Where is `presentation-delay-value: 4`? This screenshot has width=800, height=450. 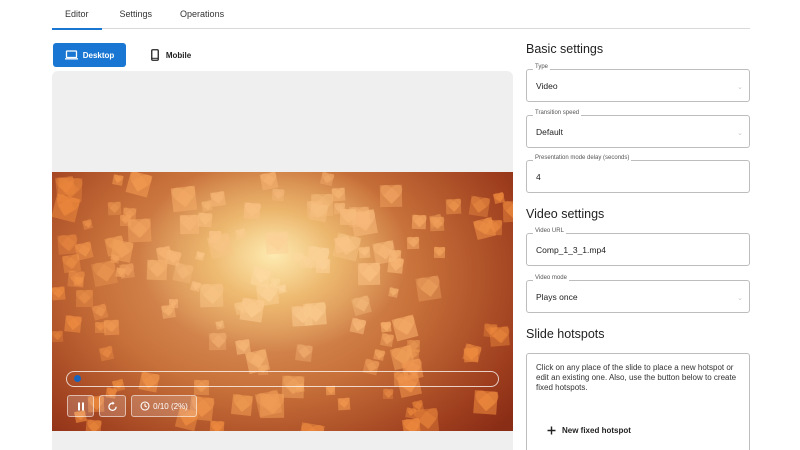 presentation-delay-value: 4 is located at coordinates (538, 177).